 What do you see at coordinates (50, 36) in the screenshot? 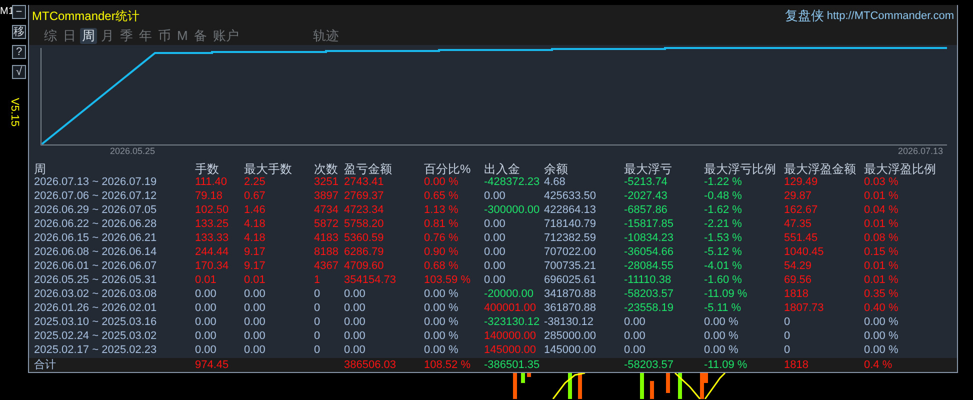
I see `tab: 综` at bounding box center [50, 36].